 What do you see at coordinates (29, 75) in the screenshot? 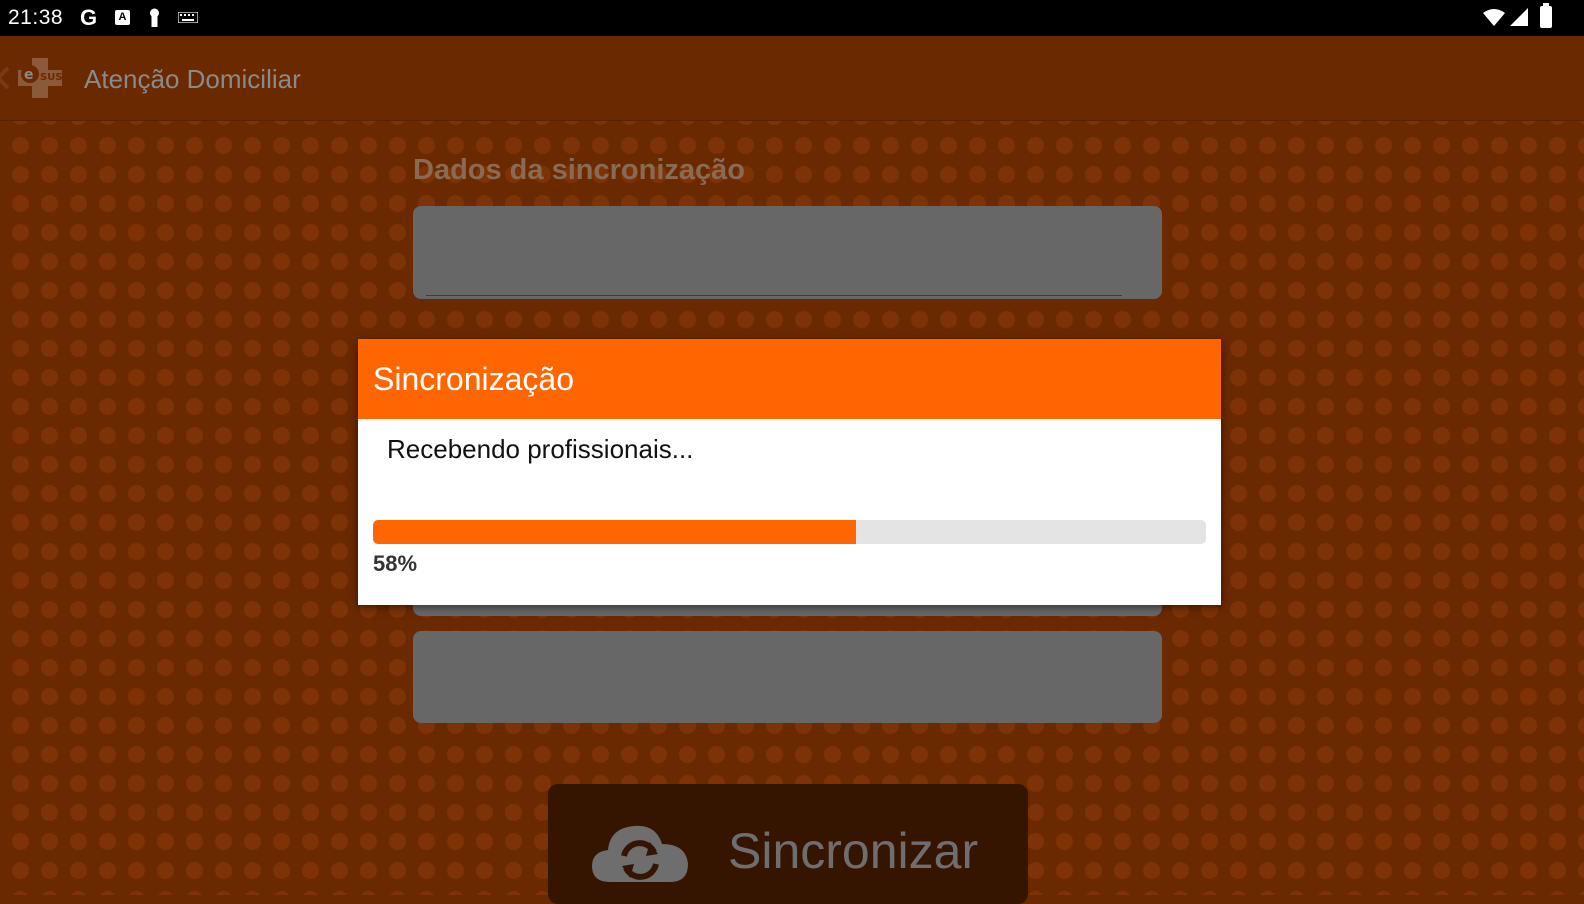
I see `svg-text: e` at bounding box center [29, 75].